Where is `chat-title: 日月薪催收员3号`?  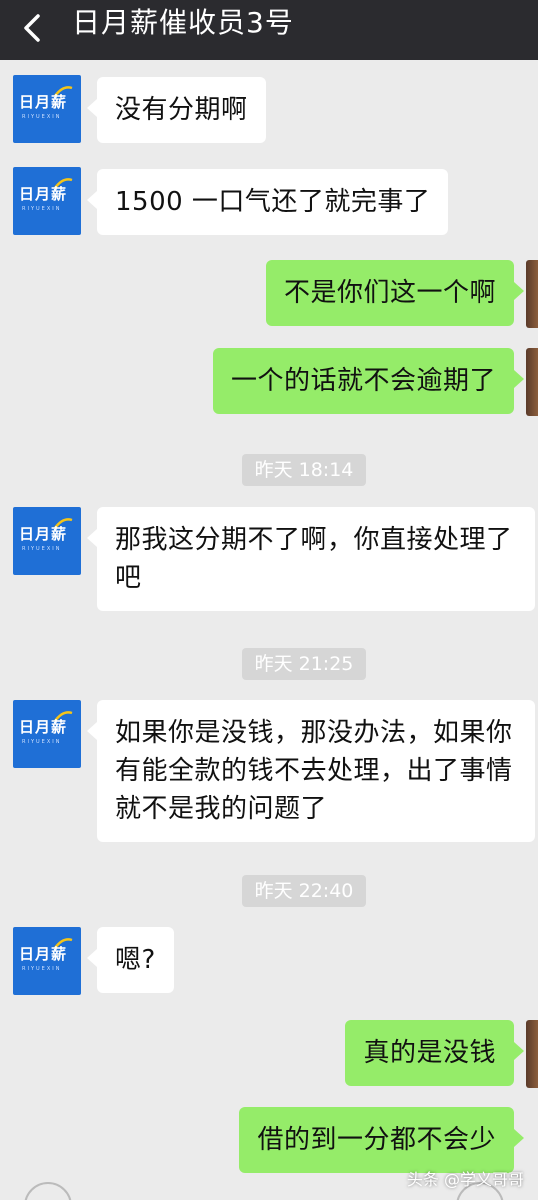 chat-title: 日月薪催收员3号 is located at coordinates (183, 22).